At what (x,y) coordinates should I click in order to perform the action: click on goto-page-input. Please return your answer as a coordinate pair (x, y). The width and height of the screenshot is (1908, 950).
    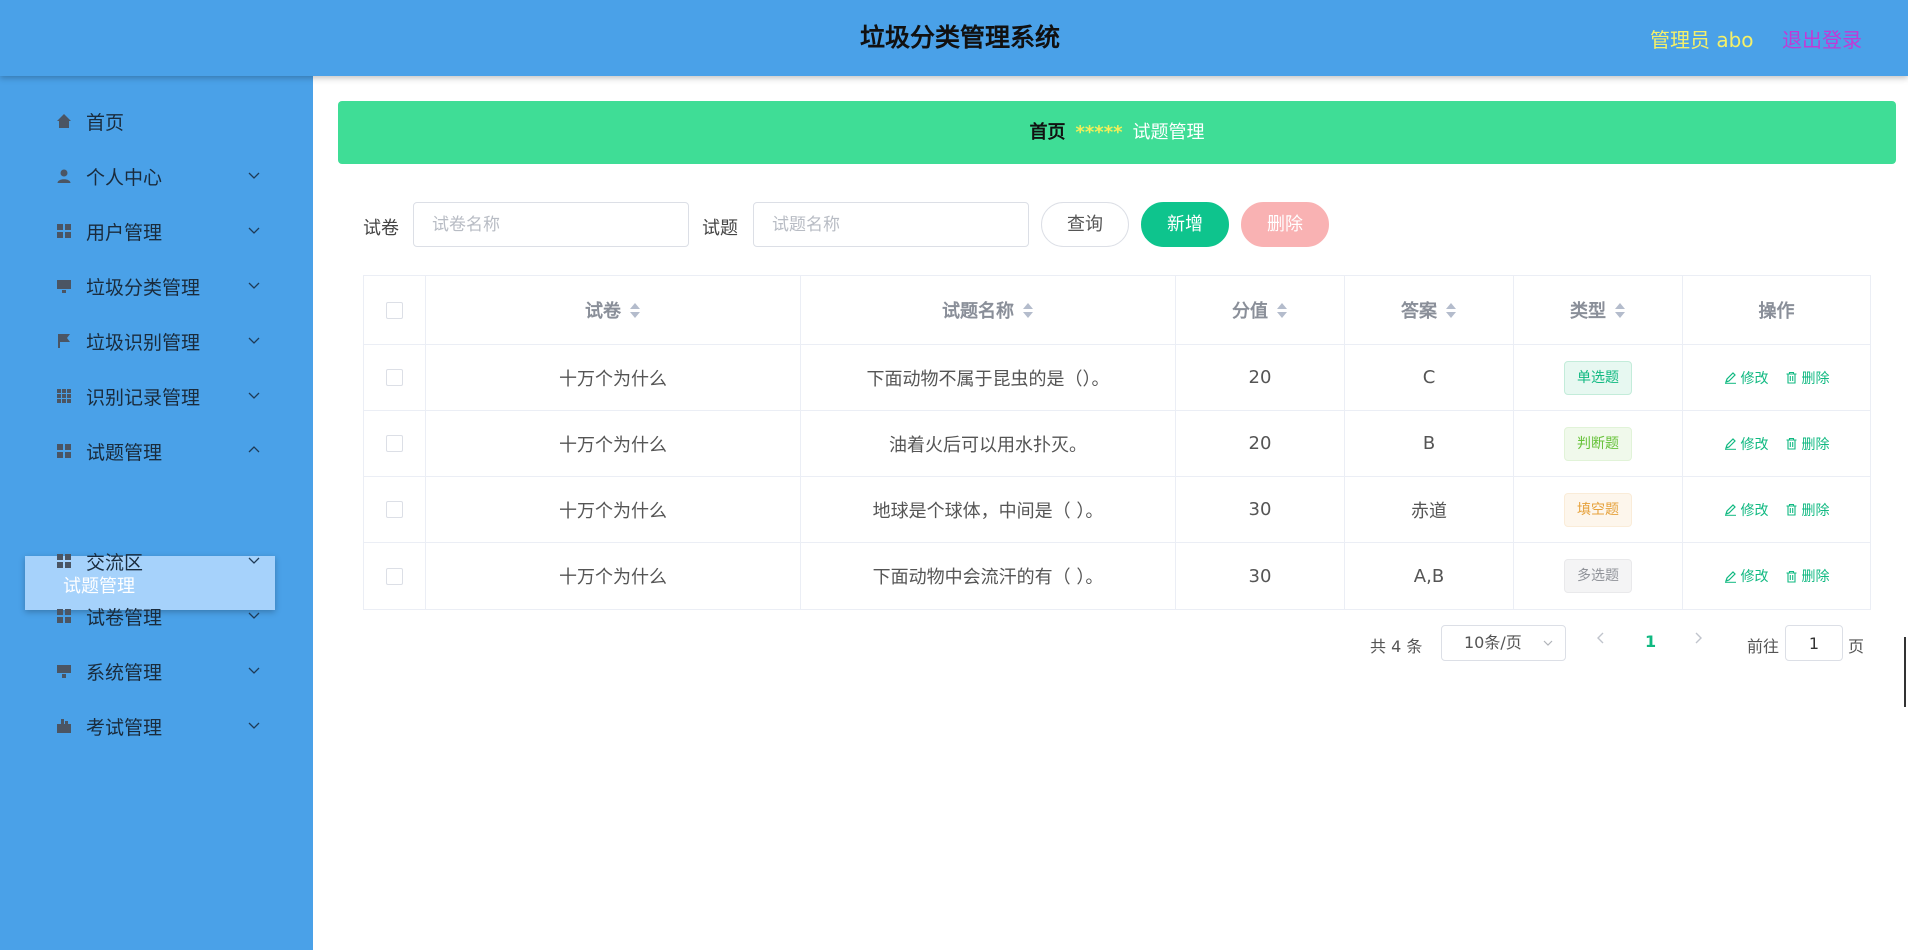
    Looking at the image, I should click on (1814, 643).